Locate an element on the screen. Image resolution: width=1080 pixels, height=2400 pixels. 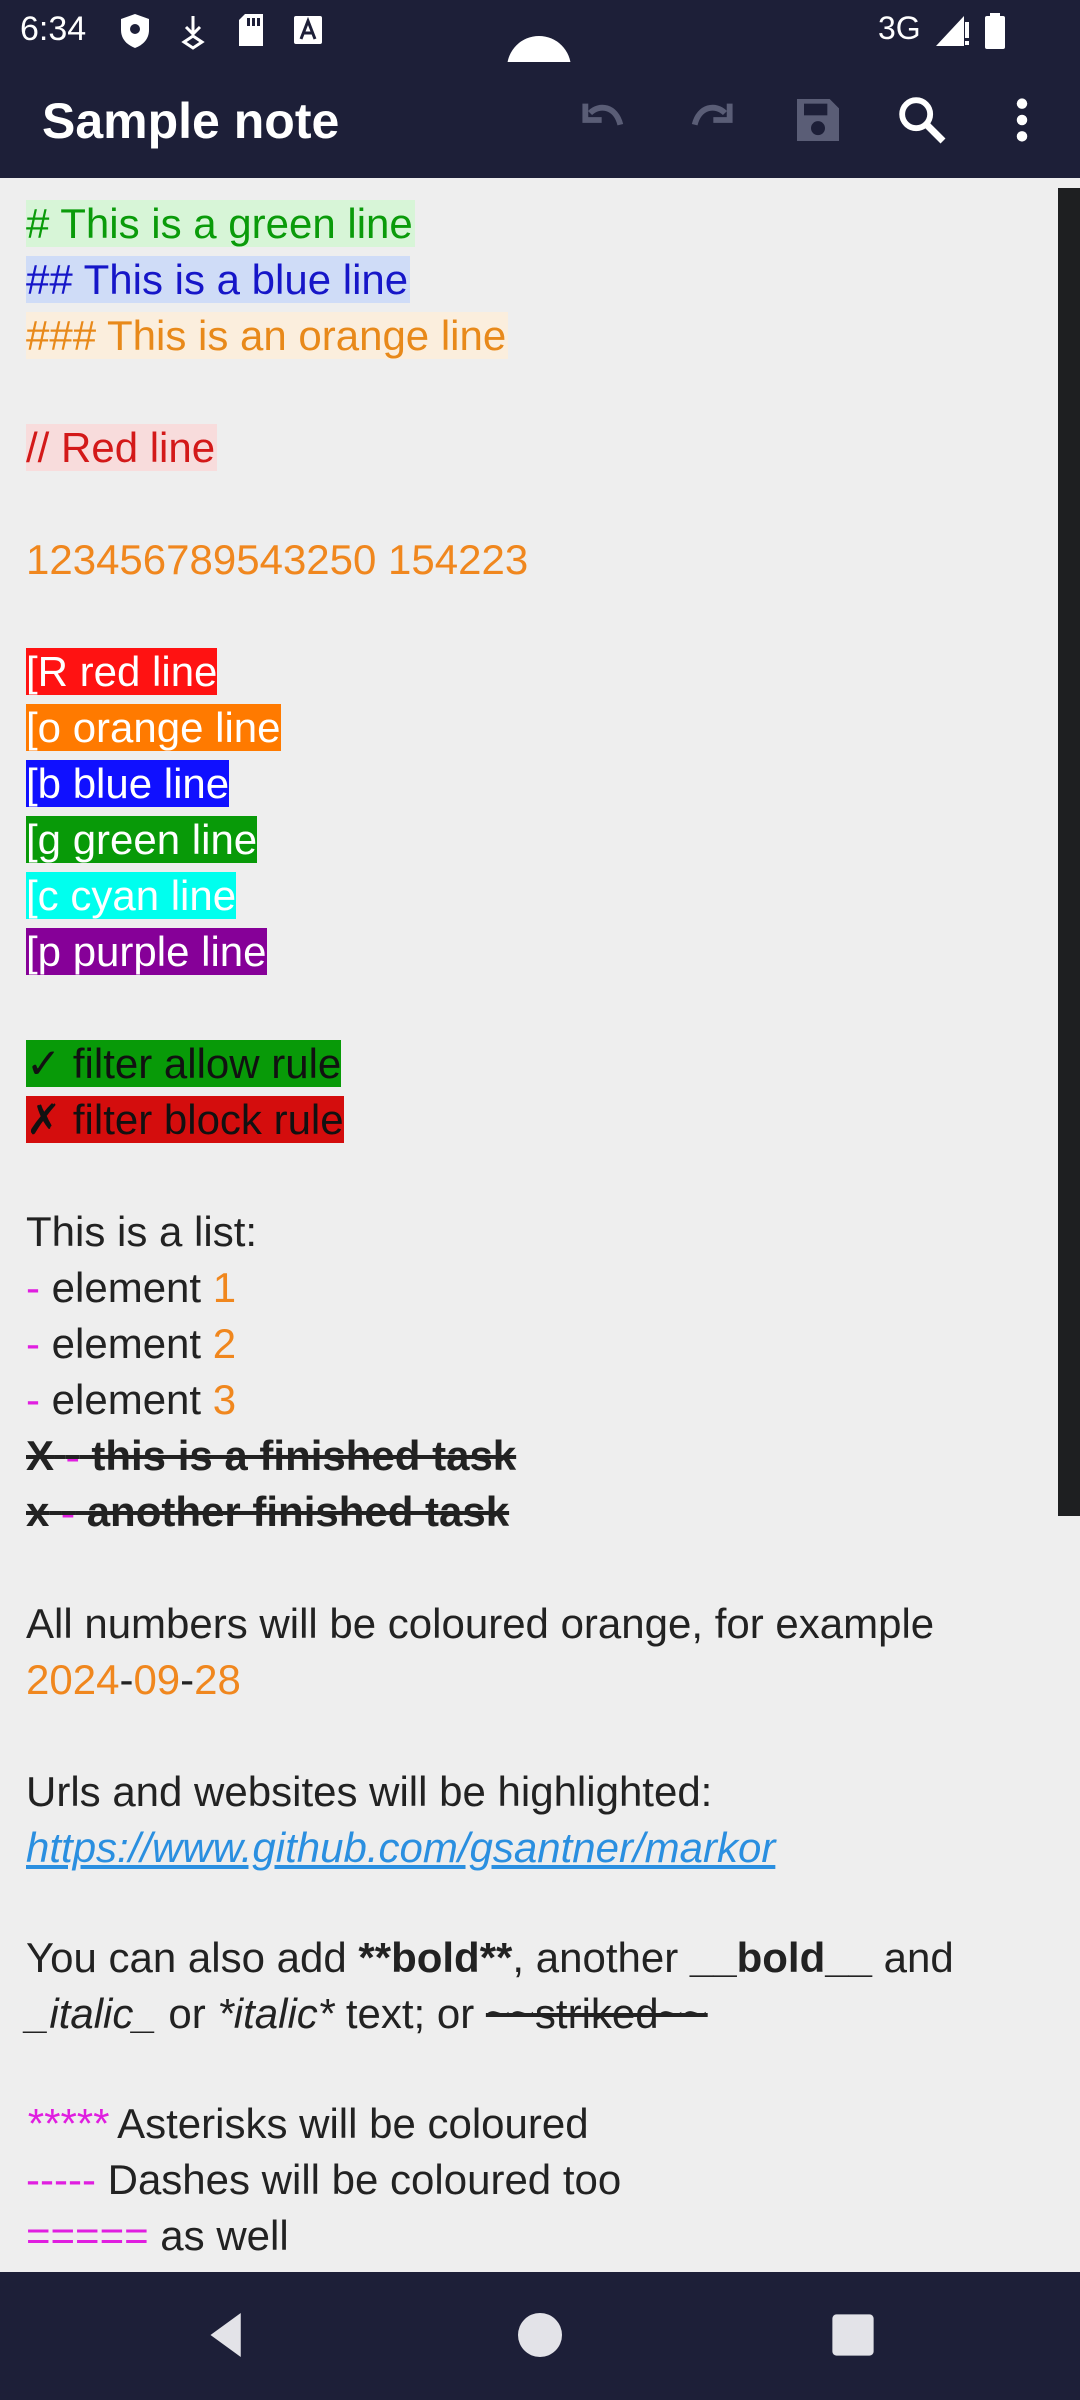
green-line-text: [g green line is located at coordinates (142, 839).